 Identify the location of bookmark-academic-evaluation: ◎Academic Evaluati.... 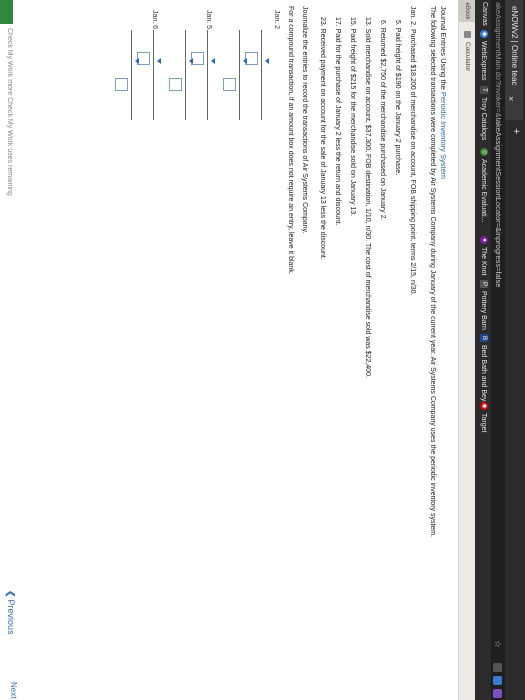
(484, 185).